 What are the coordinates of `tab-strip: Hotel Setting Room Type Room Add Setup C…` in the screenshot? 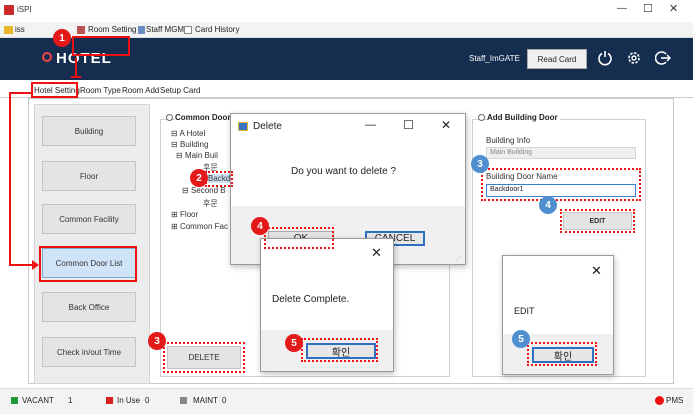 It's located at (346, 91).